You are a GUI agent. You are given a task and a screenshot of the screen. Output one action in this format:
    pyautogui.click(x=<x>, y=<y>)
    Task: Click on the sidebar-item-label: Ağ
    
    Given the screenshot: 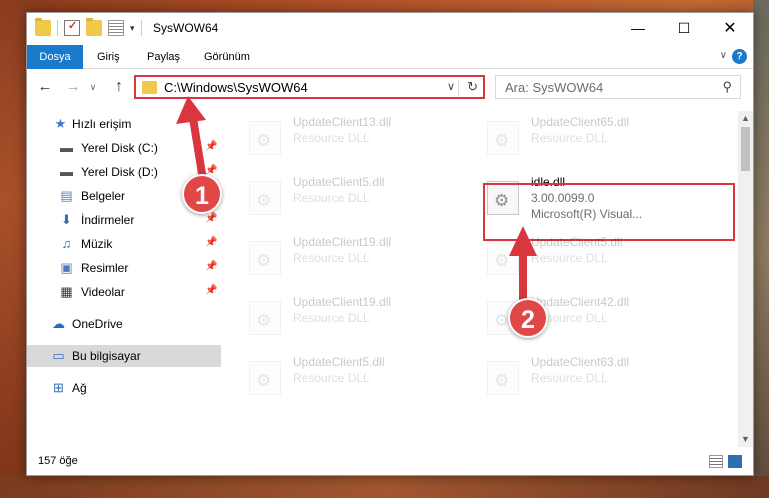 What is the action you would take?
    pyautogui.click(x=79, y=388)
    